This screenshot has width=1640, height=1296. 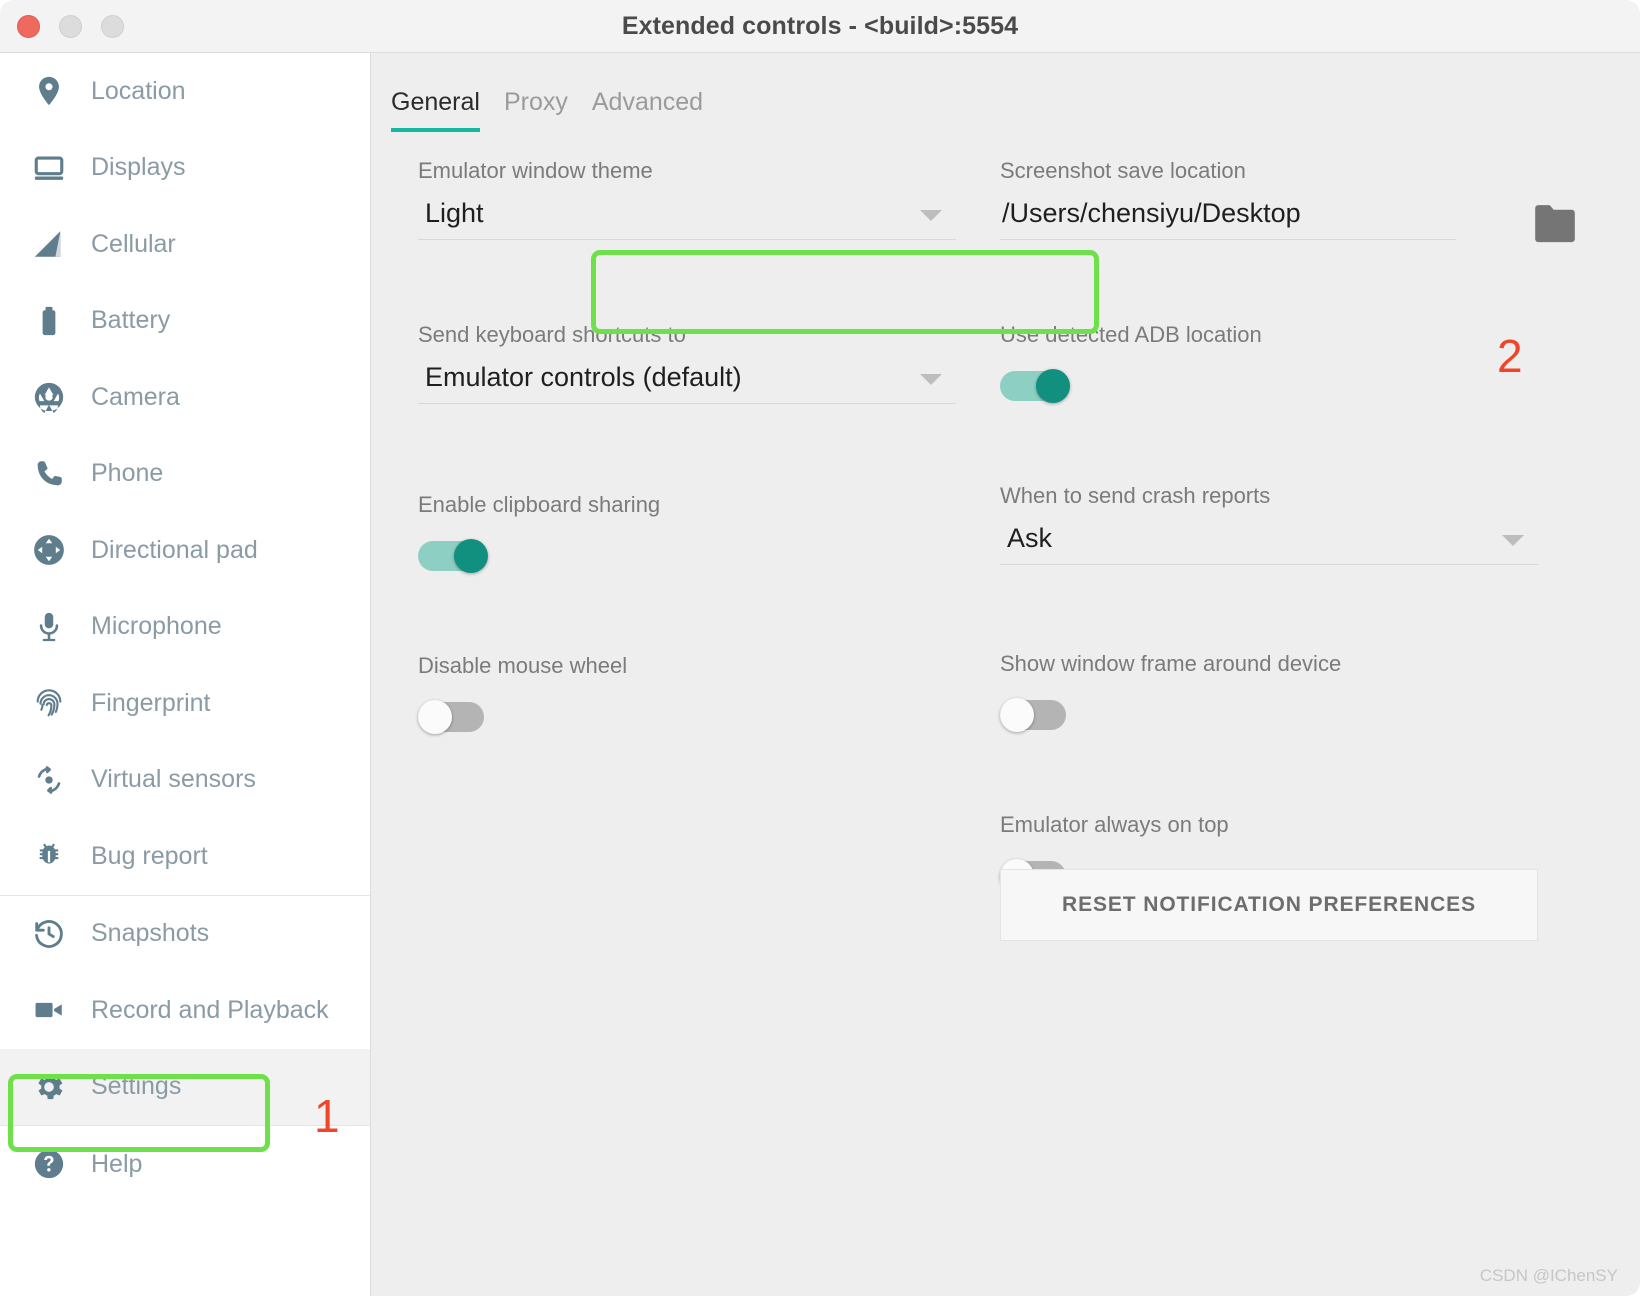 I want to click on window-frame-label: Show window frame around device, so click(x=1171, y=663).